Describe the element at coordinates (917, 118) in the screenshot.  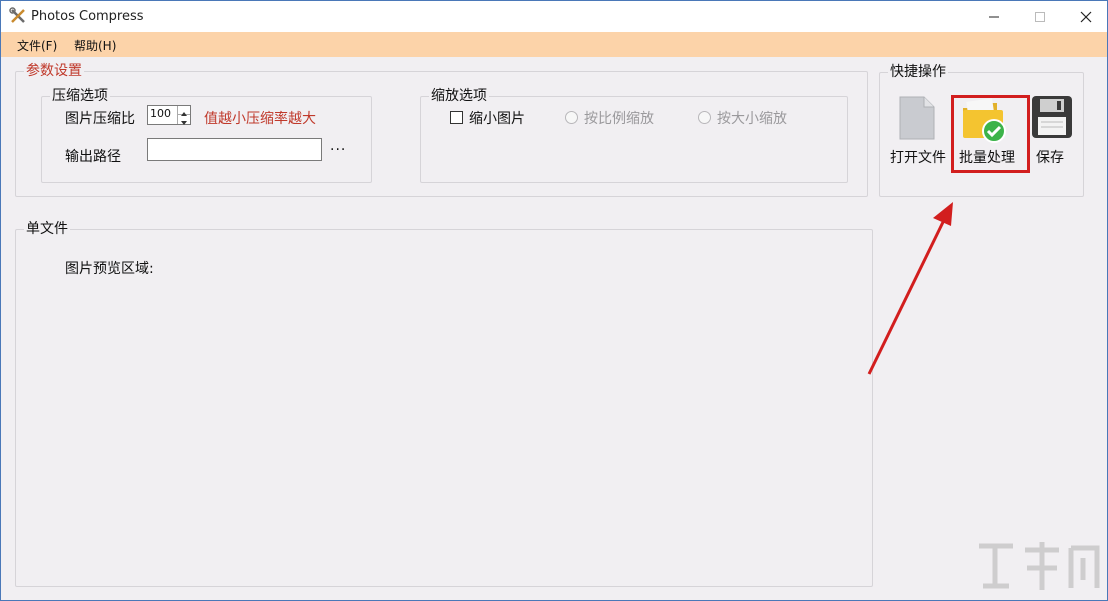
I see `file-icon` at that location.